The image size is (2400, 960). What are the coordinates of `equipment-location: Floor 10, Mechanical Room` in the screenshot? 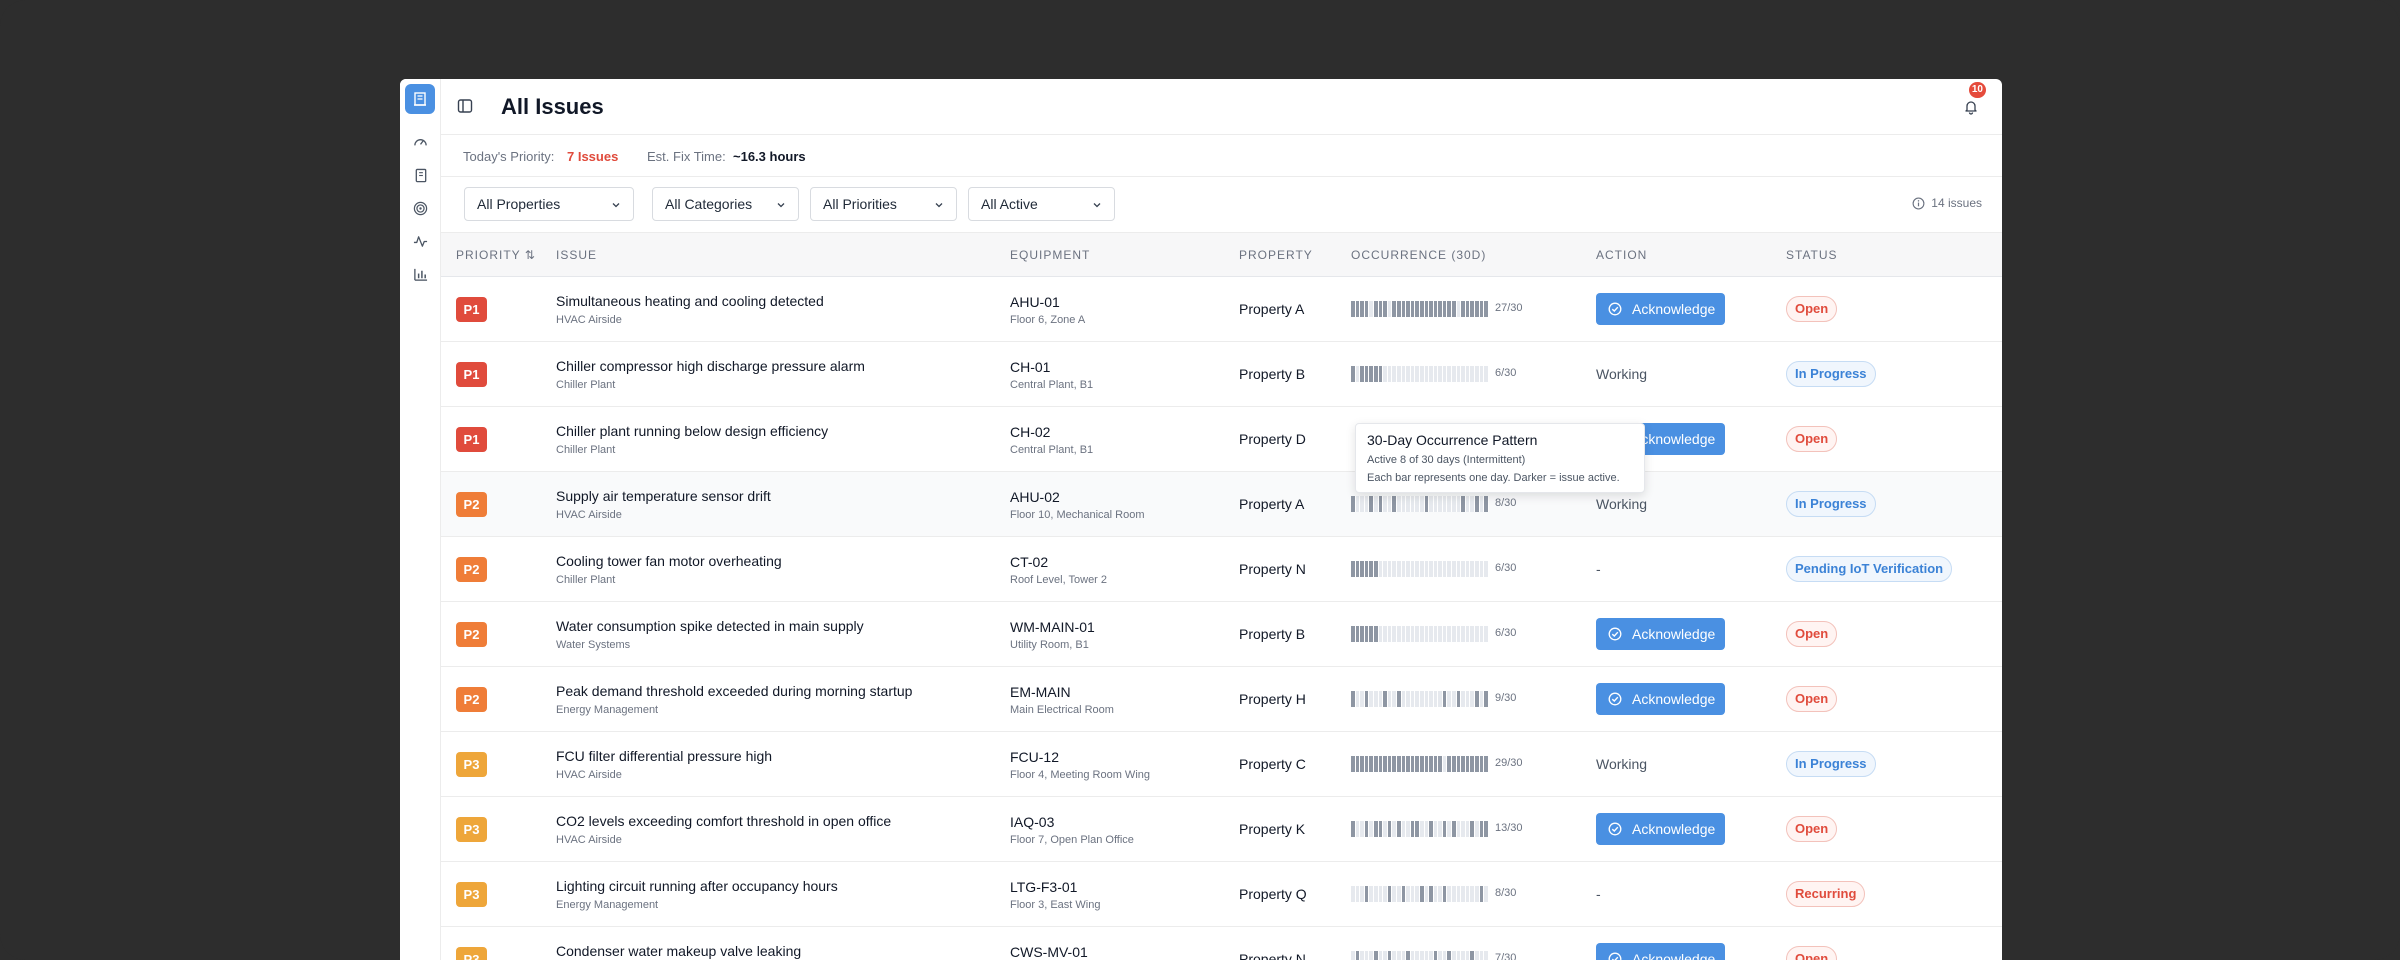 It's located at (1077, 515).